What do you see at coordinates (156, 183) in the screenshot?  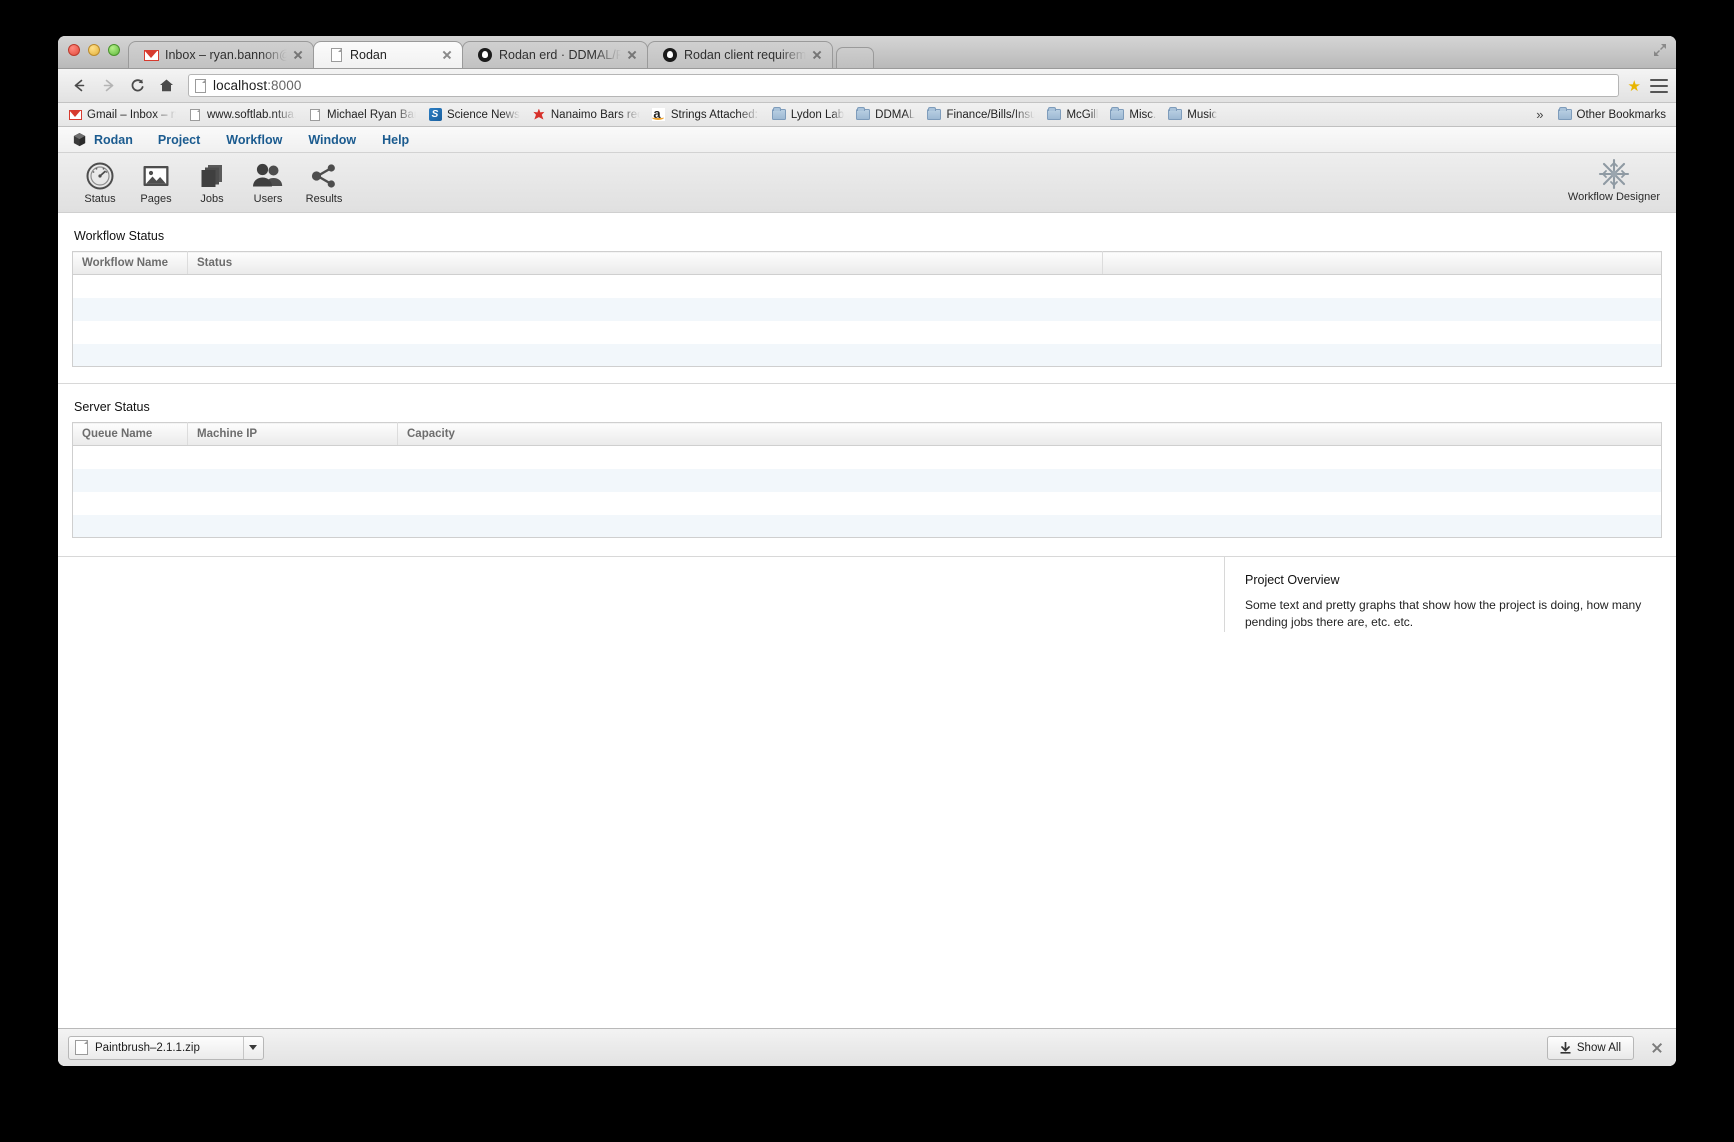 I see `toolbar-button-pages: Pages` at bounding box center [156, 183].